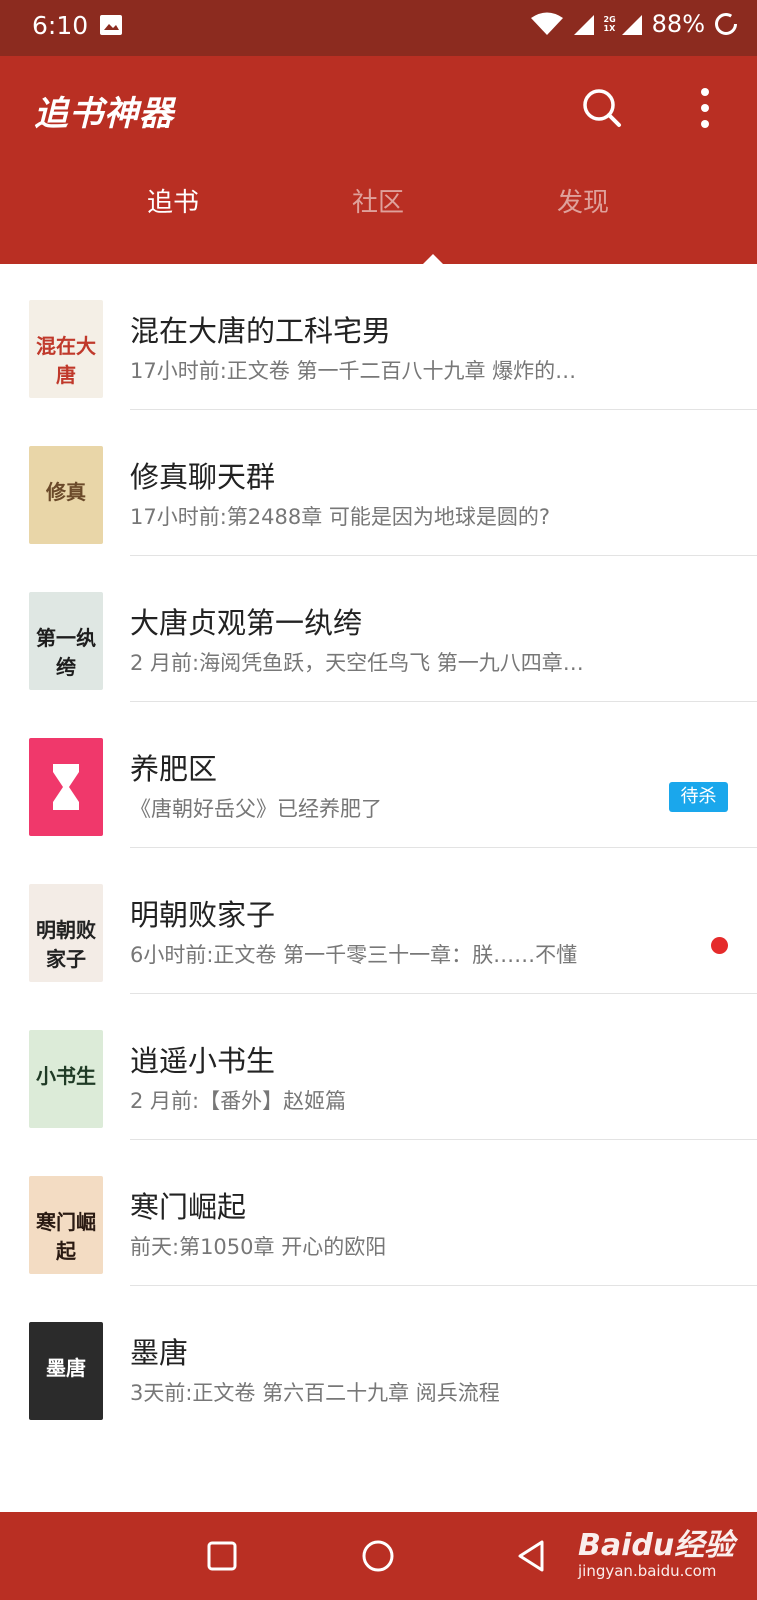  What do you see at coordinates (378, 483) in the screenshot?
I see `book-row: 修真 修真聊天群 17小时前:第2488章 可能是因为地球是圆的?` at bounding box center [378, 483].